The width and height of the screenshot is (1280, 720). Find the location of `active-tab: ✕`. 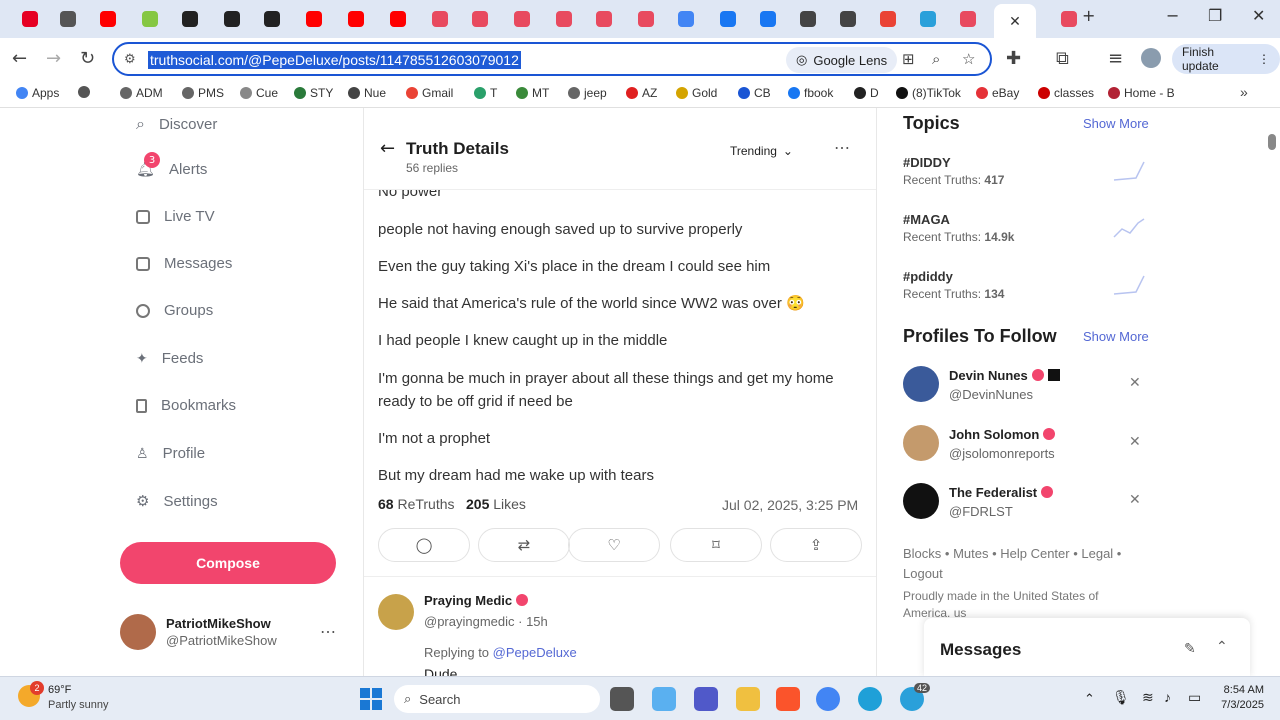

active-tab: ✕ is located at coordinates (1015, 21).